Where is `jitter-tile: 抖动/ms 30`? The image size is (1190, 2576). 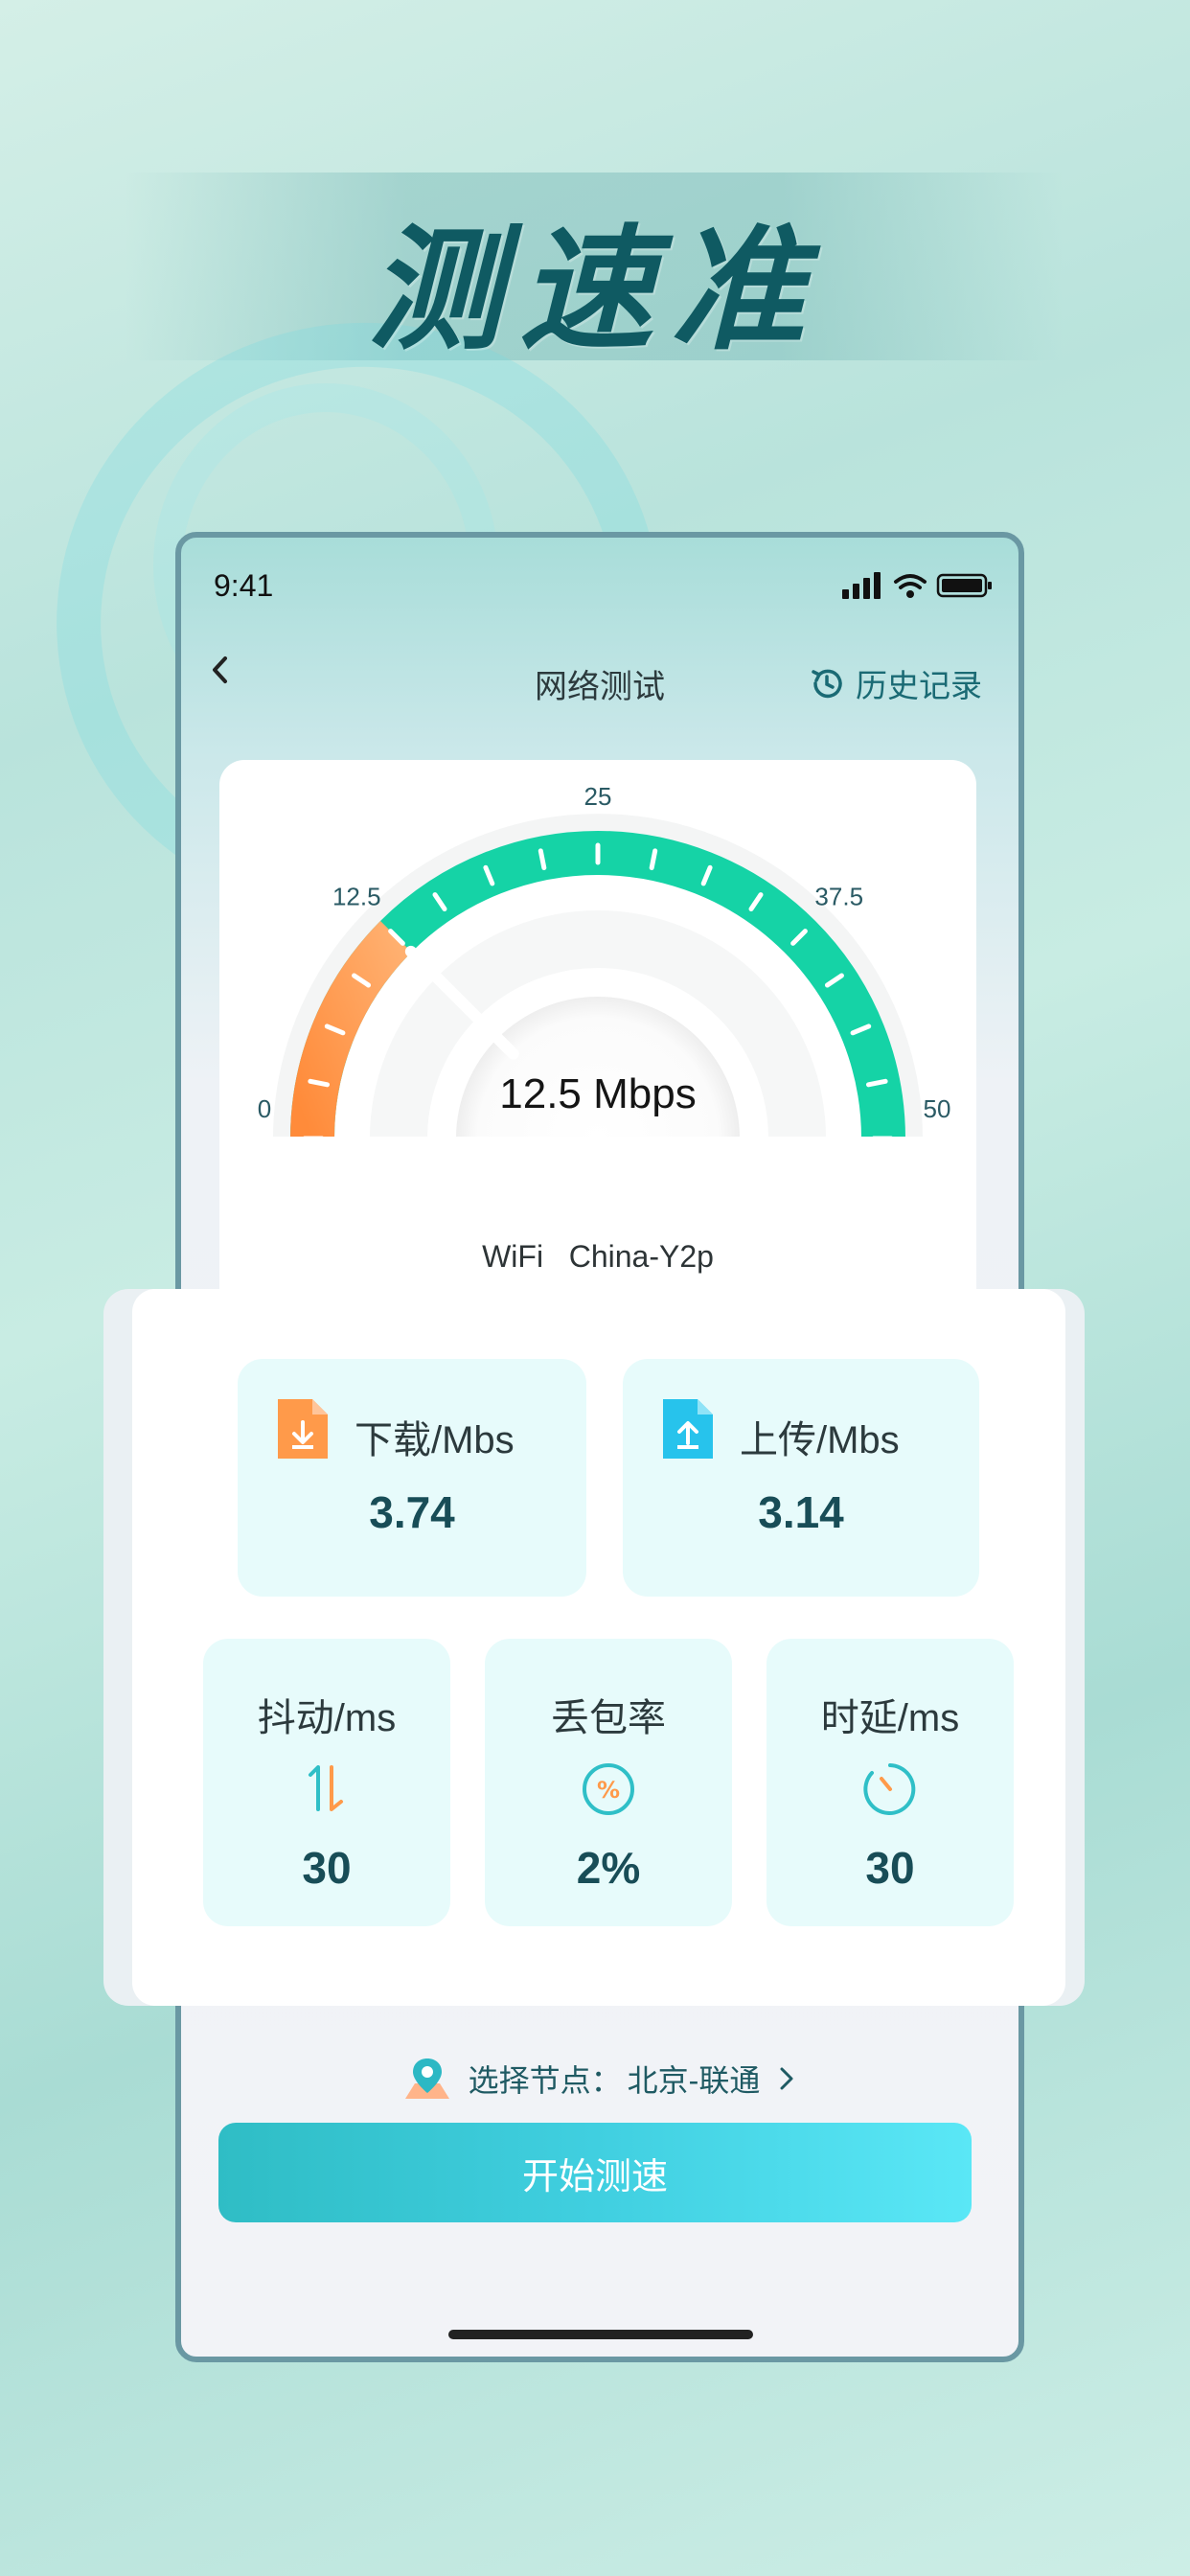 jitter-tile: 抖动/ms 30 is located at coordinates (326, 1782).